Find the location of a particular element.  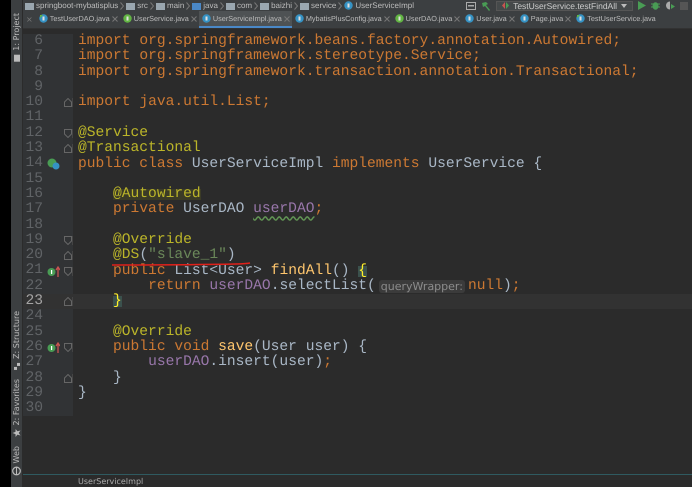

status-breadcrumb: UserServiceImpl is located at coordinates (111, 481).